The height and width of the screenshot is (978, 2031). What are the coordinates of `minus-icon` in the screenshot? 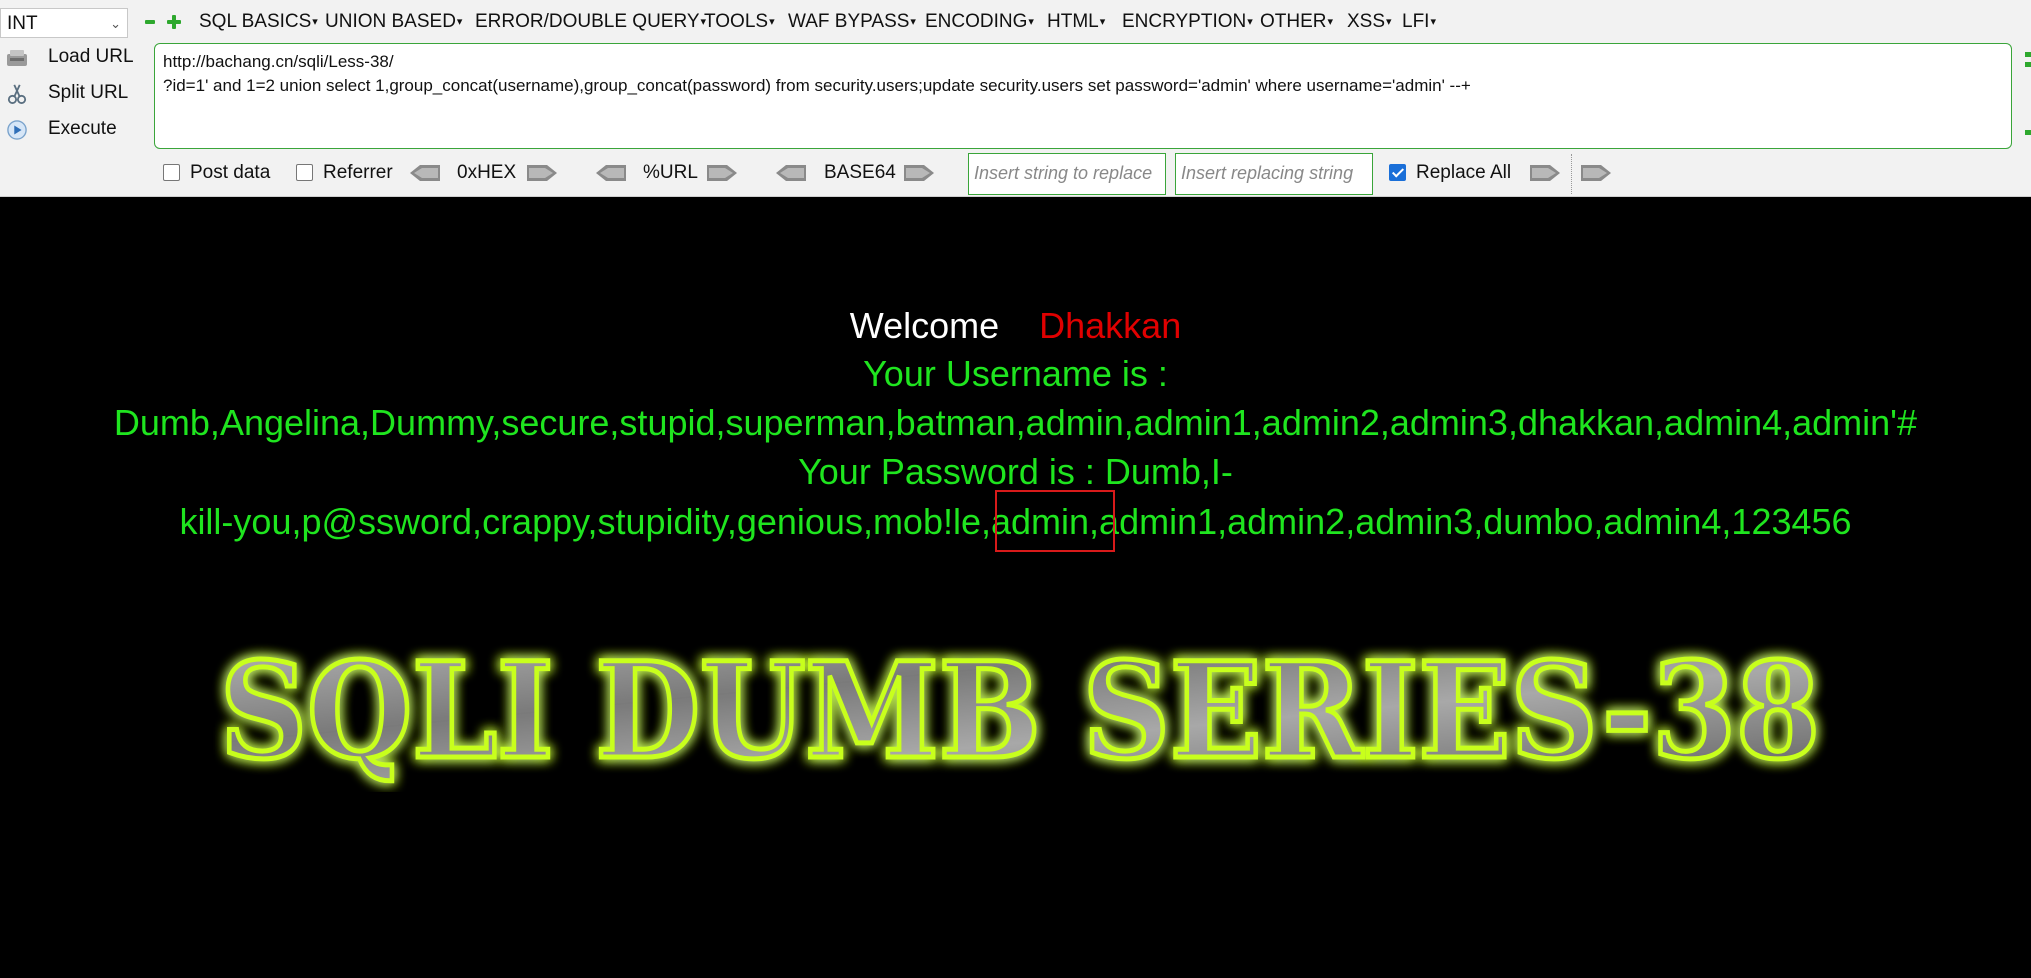 It's located at (150, 22).